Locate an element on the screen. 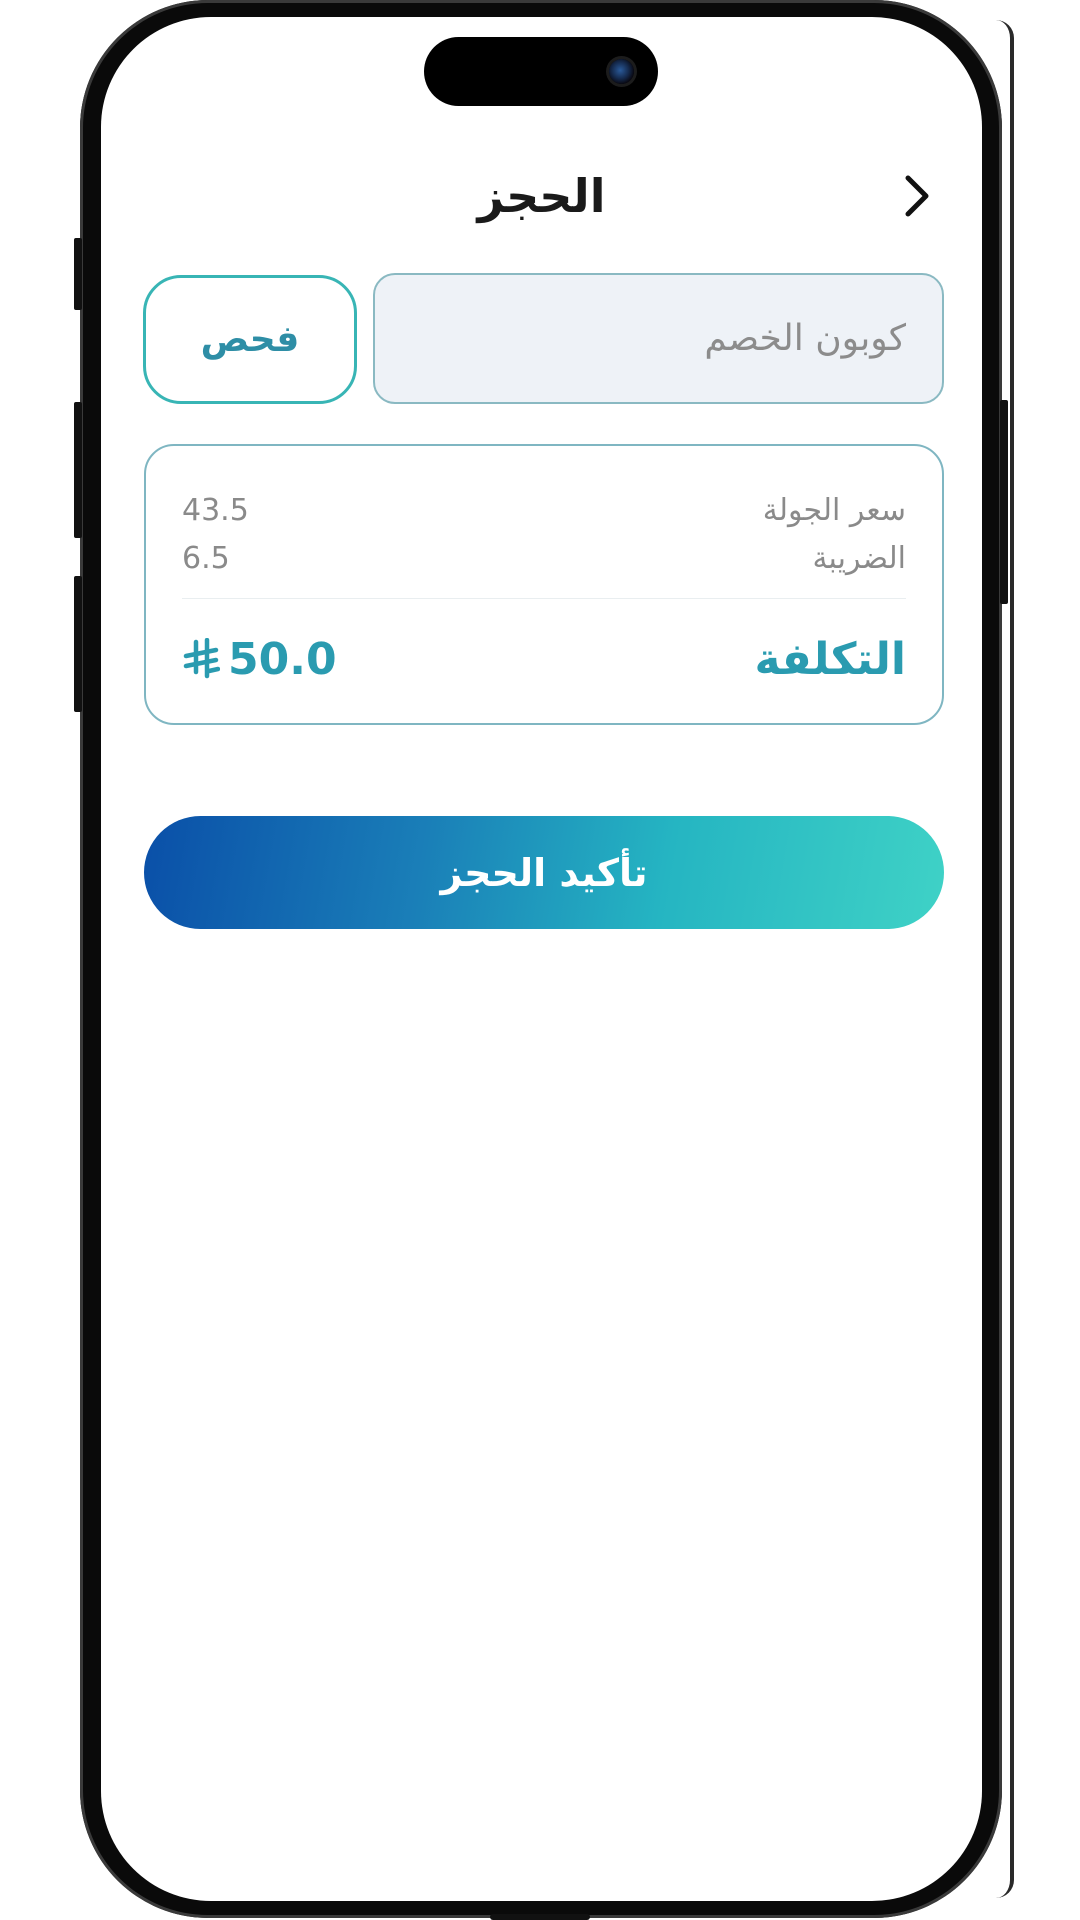 This screenshot has width=1080, height=1920. tour-price-value: 43.5 is located at coordinates (215, 510).